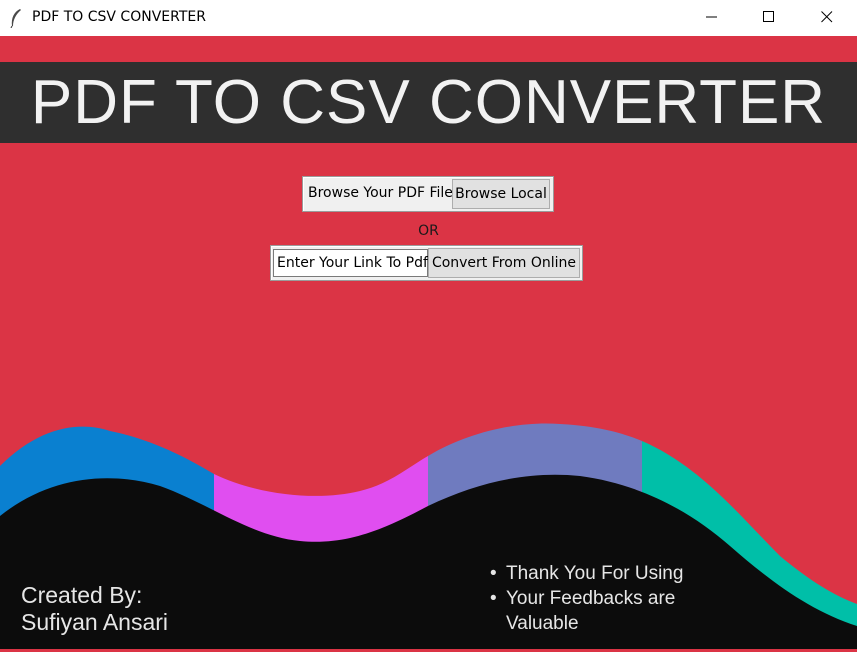  I want to click on list-item: Valuable, so click(542, 623).